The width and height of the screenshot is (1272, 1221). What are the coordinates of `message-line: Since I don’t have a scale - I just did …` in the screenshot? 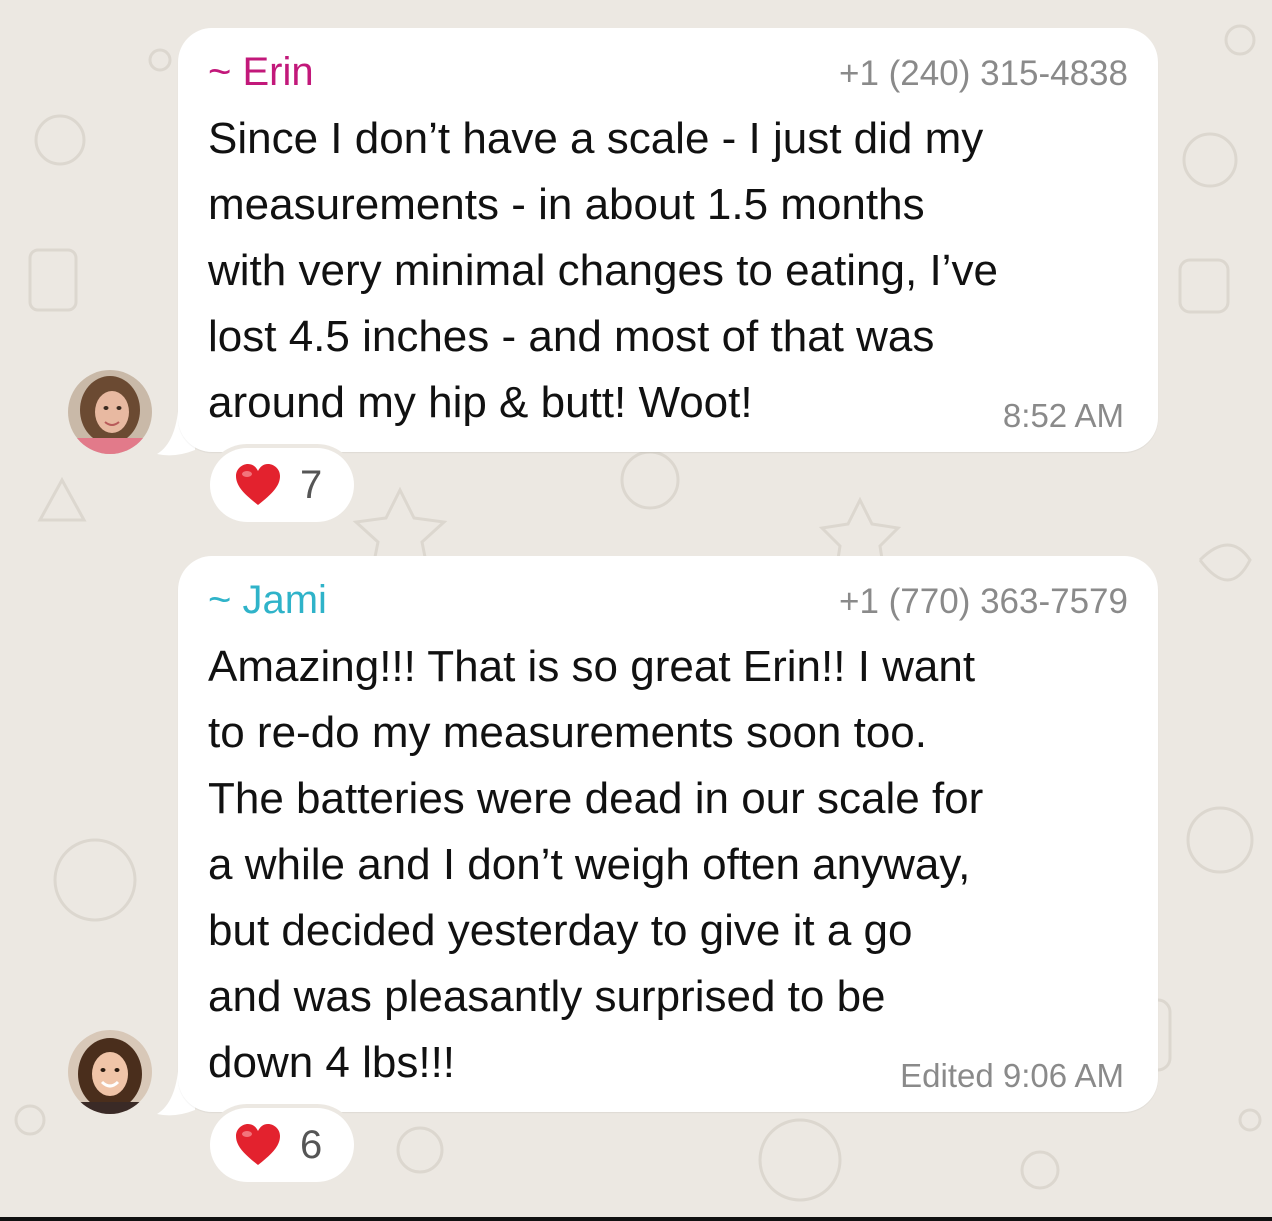 It's located at (596, 138).